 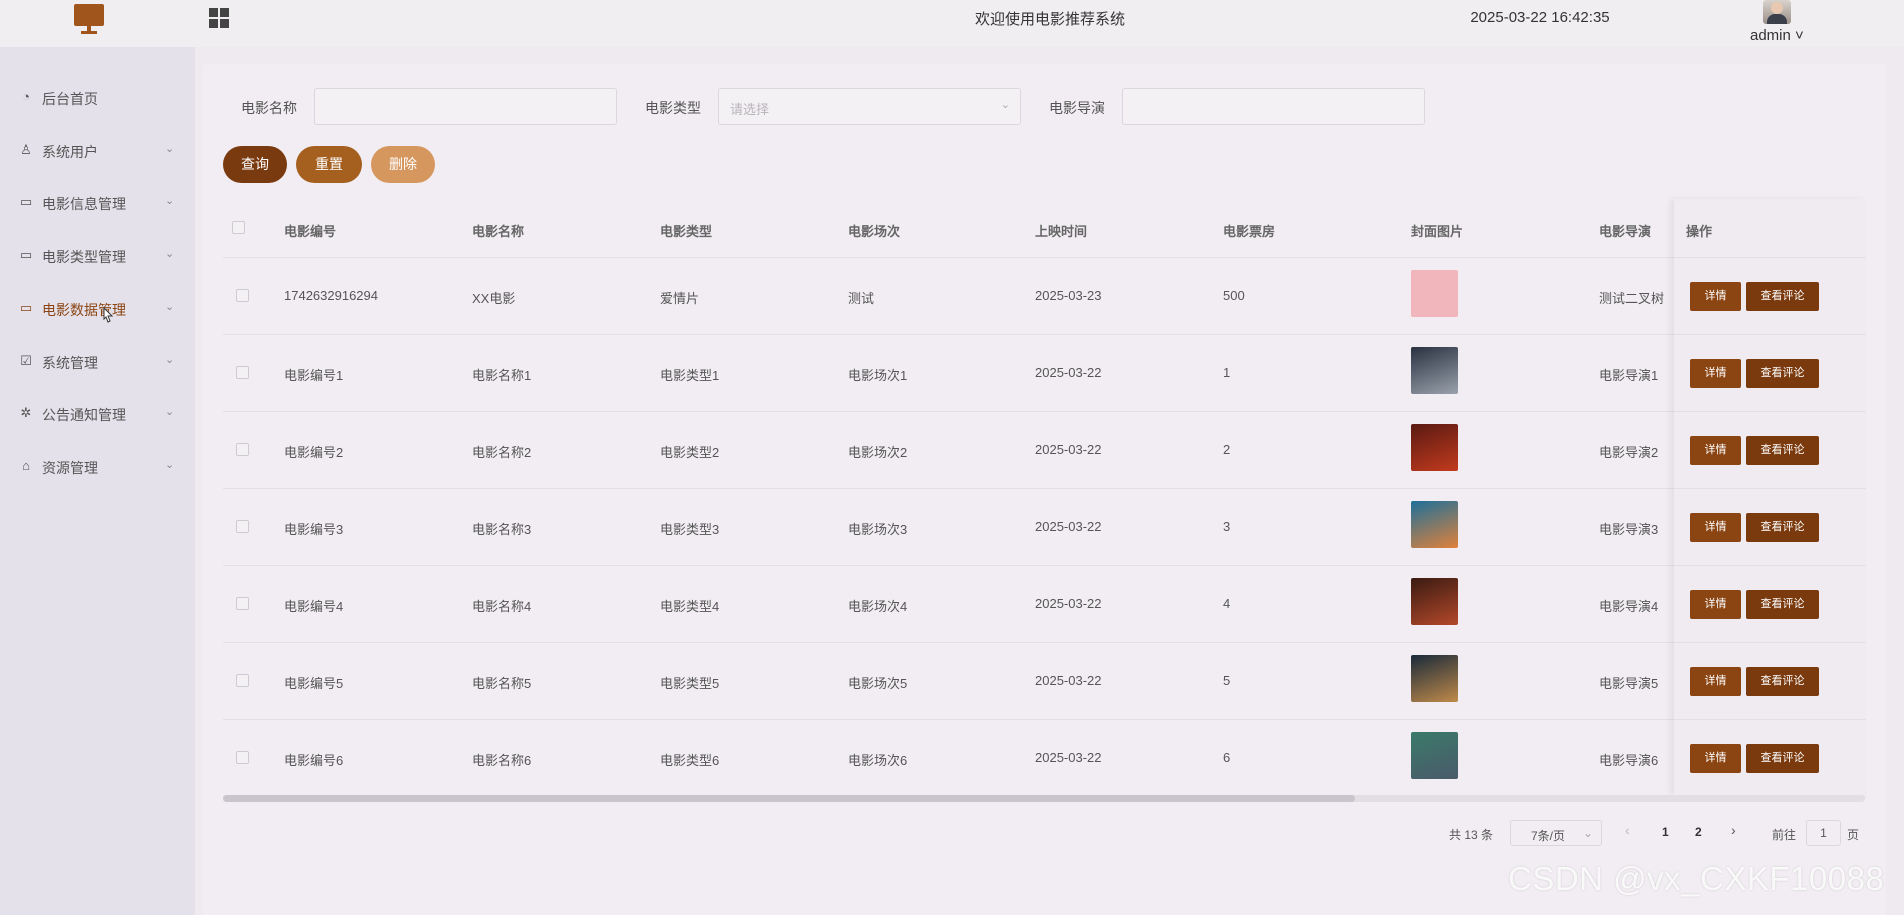 I want to click on query-button: 查询, so click(x=255, y=164).